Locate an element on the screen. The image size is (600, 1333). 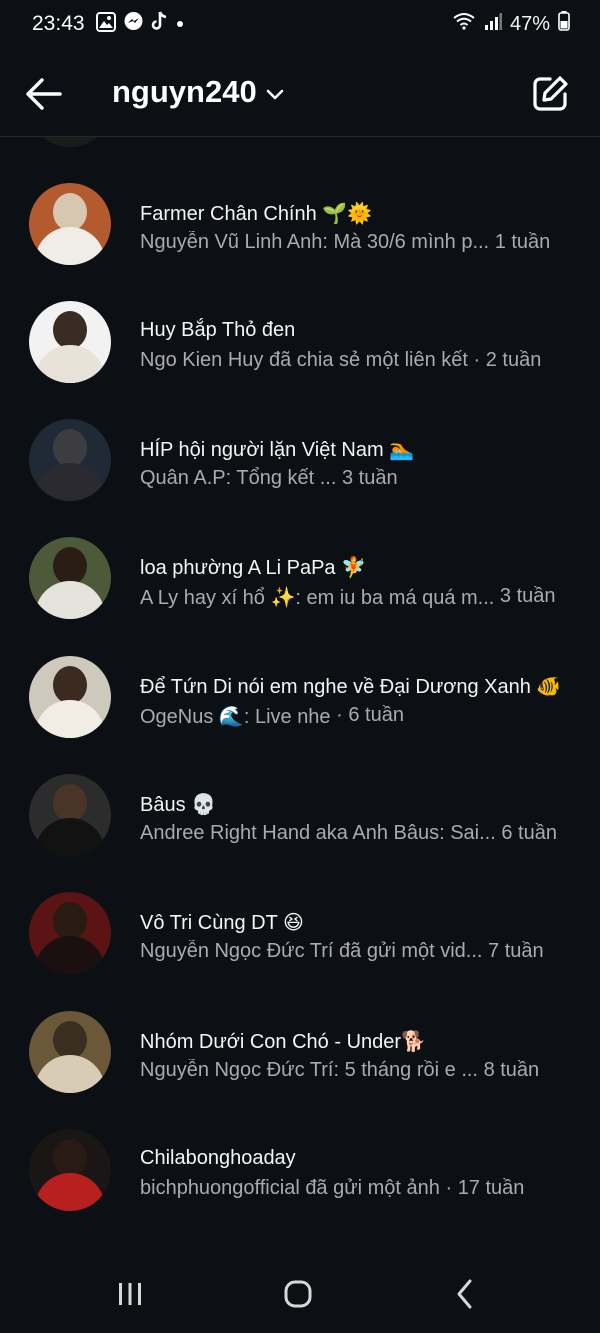
battery-icon is located at coordinates (564, 24).